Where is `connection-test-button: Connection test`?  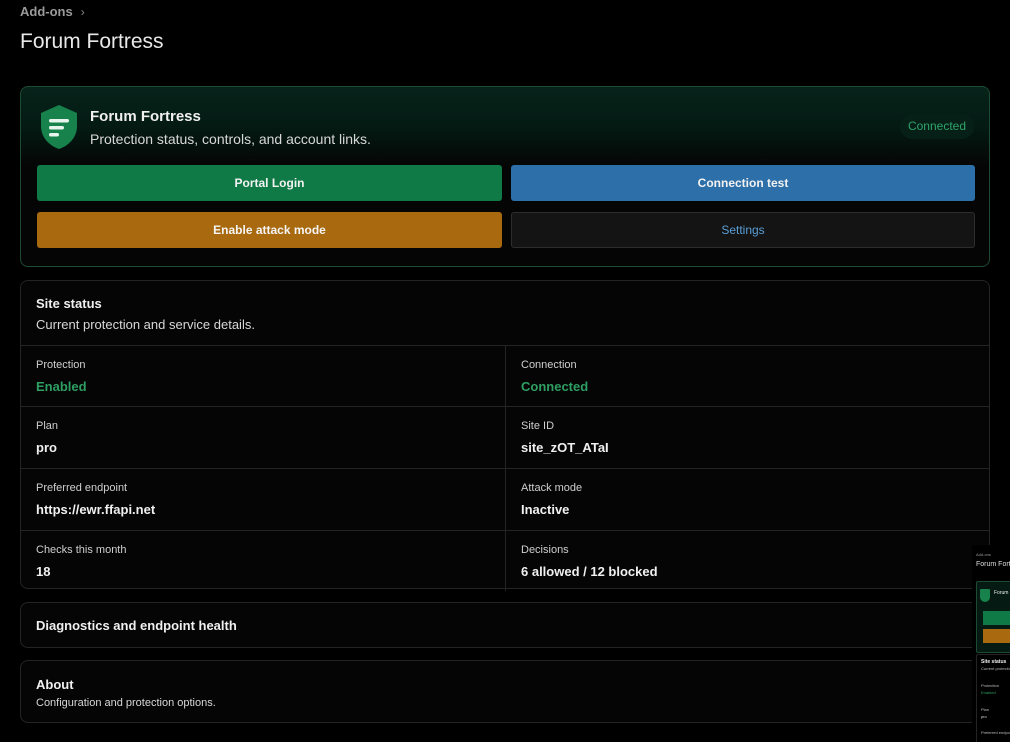
connection-test-button: Connection test is located at coordinates (743, 183).